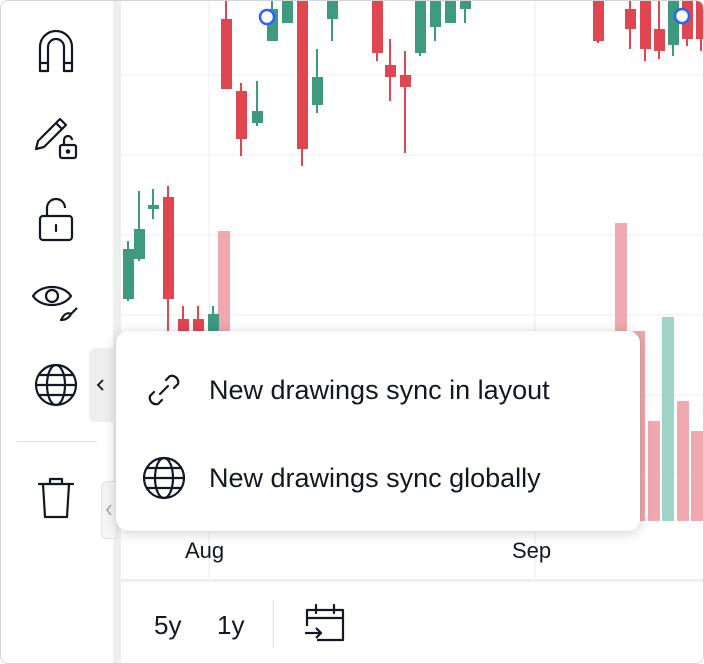  What do you see at coordinates (164, 390) in the screenshot?
I see `link-icon` at bounding box center [164, 390].